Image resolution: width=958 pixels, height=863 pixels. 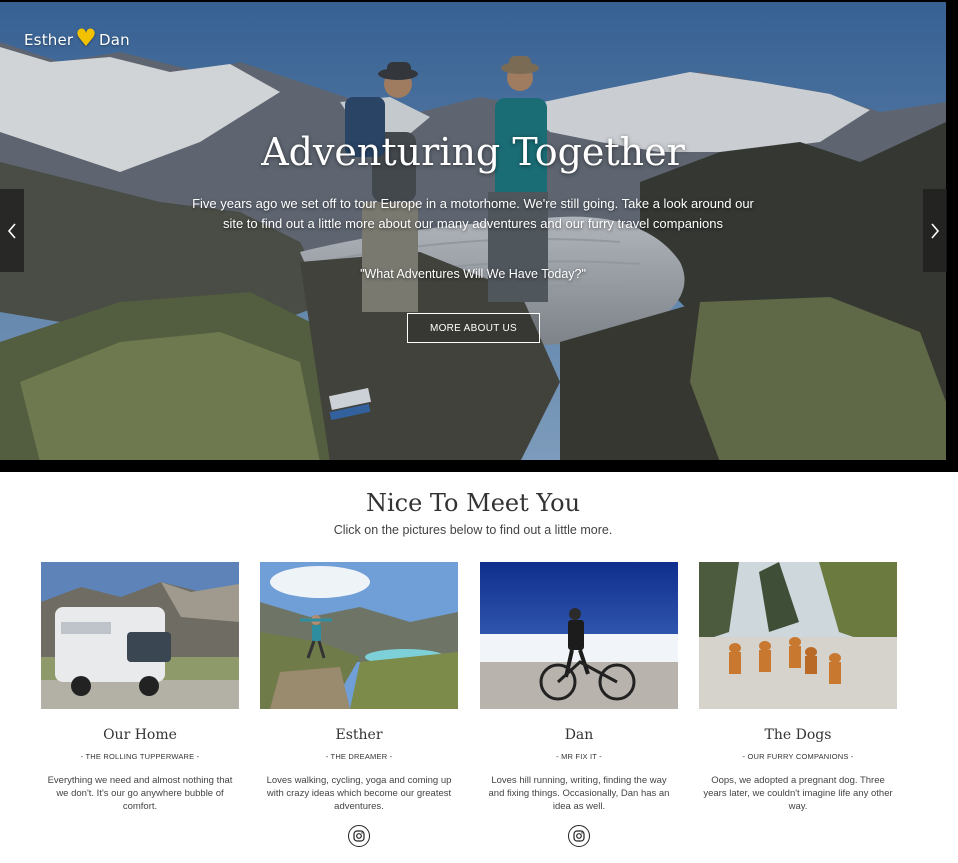 What do you see at coordinates (114, 40) in the screenshot?
I see `logo-text-right: Dan` at bounding box center [114, 40].